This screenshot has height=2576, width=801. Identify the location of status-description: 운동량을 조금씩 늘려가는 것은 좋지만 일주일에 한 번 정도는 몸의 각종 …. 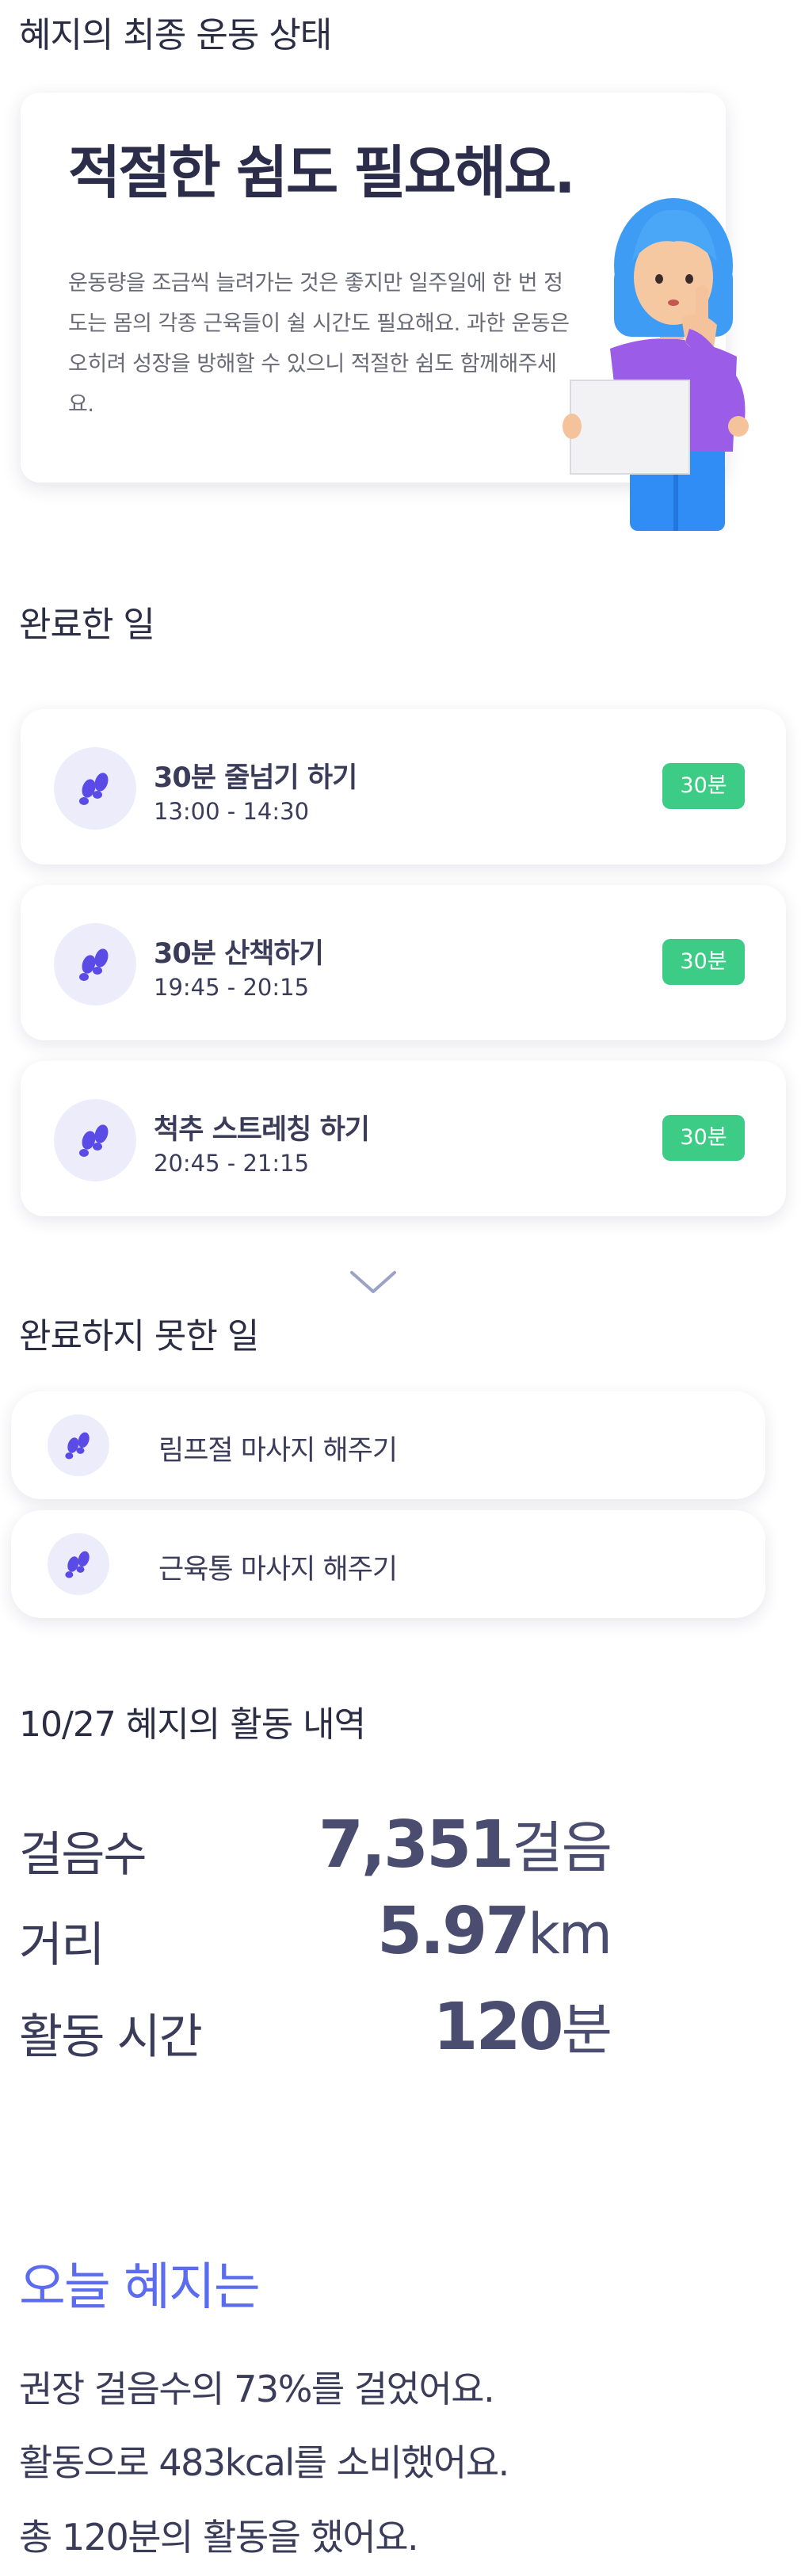
(319, 344).